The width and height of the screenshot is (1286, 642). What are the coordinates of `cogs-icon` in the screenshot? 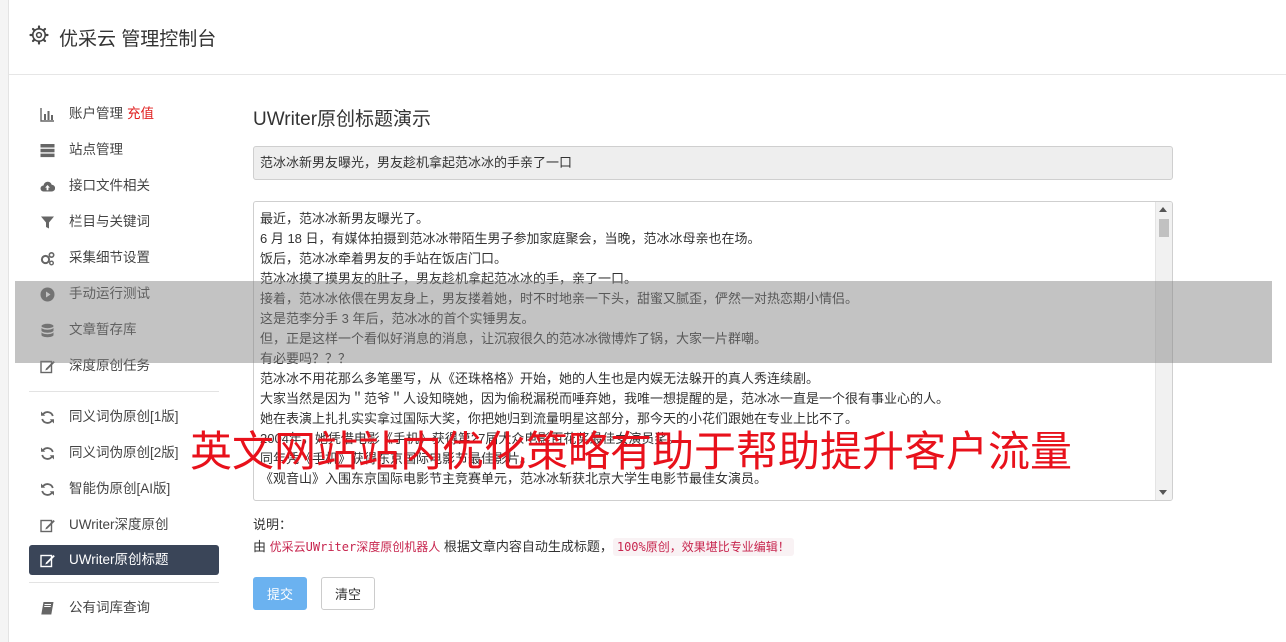 It's located at (47, 258).